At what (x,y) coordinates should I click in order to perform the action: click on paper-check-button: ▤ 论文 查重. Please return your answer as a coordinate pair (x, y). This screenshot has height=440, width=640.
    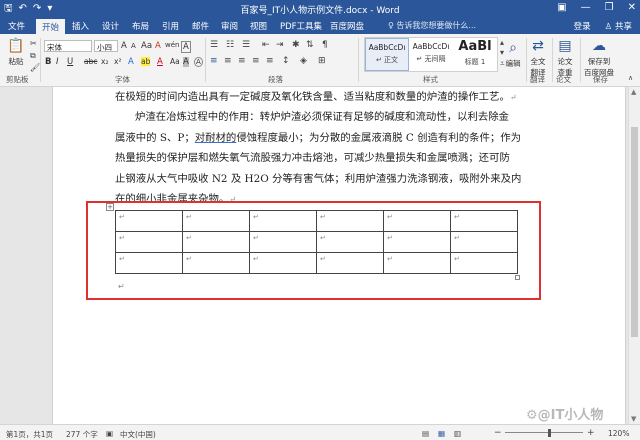
    Looking at the image, I should click on (565, 58).